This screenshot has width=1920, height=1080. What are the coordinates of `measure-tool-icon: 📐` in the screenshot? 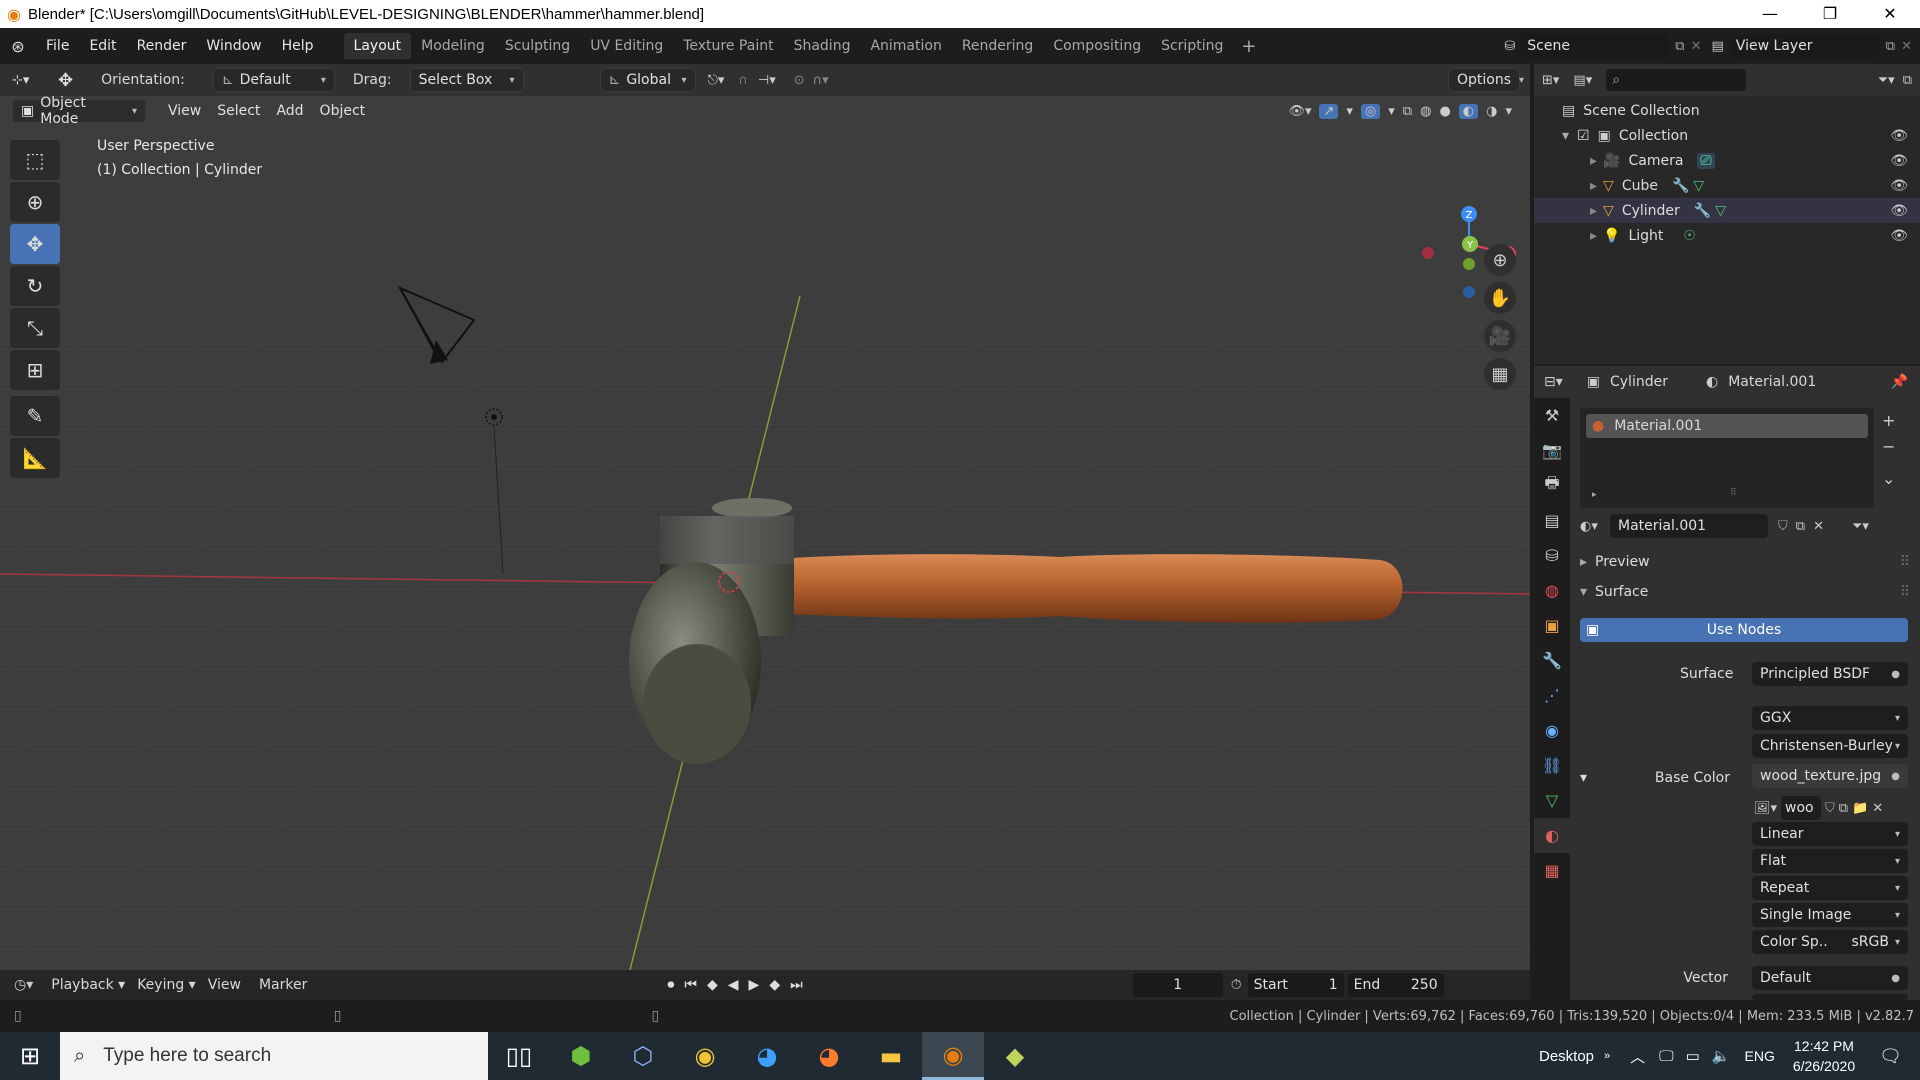 It's located at (35, 458).